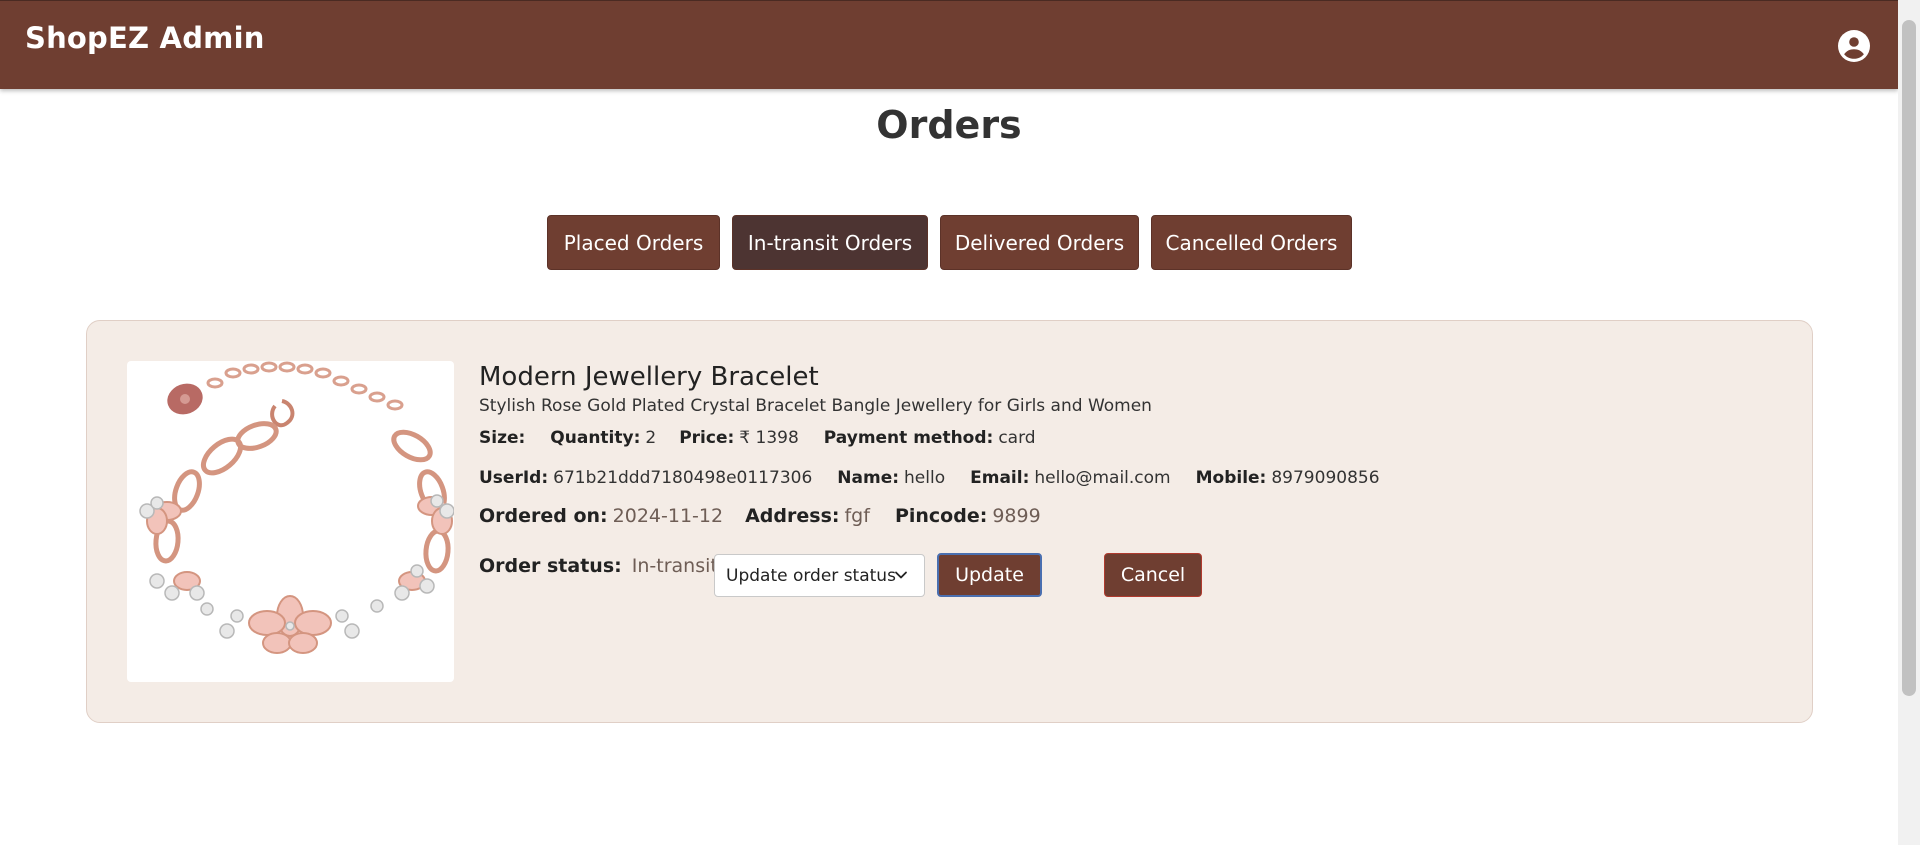 This screenshot has height=845, width=1920. What do you see at coordinates (502, 438) in the screenshot?
I see `size-label: Size:` at bounding box center [502, 438].